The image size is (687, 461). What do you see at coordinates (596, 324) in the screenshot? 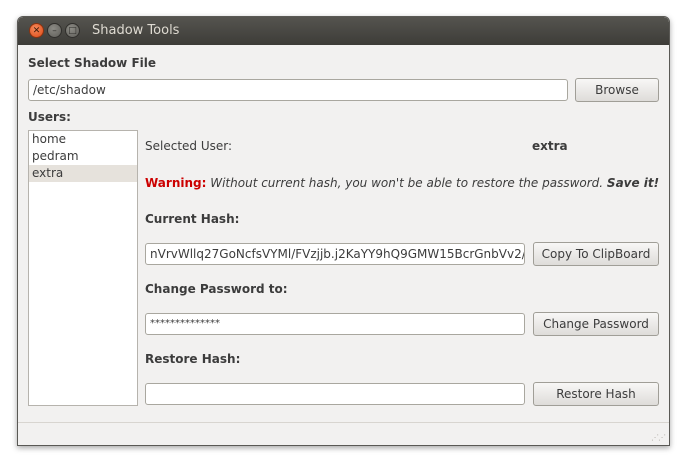
I see `change-password-button: Change Password` at bounding box center [596, 324].